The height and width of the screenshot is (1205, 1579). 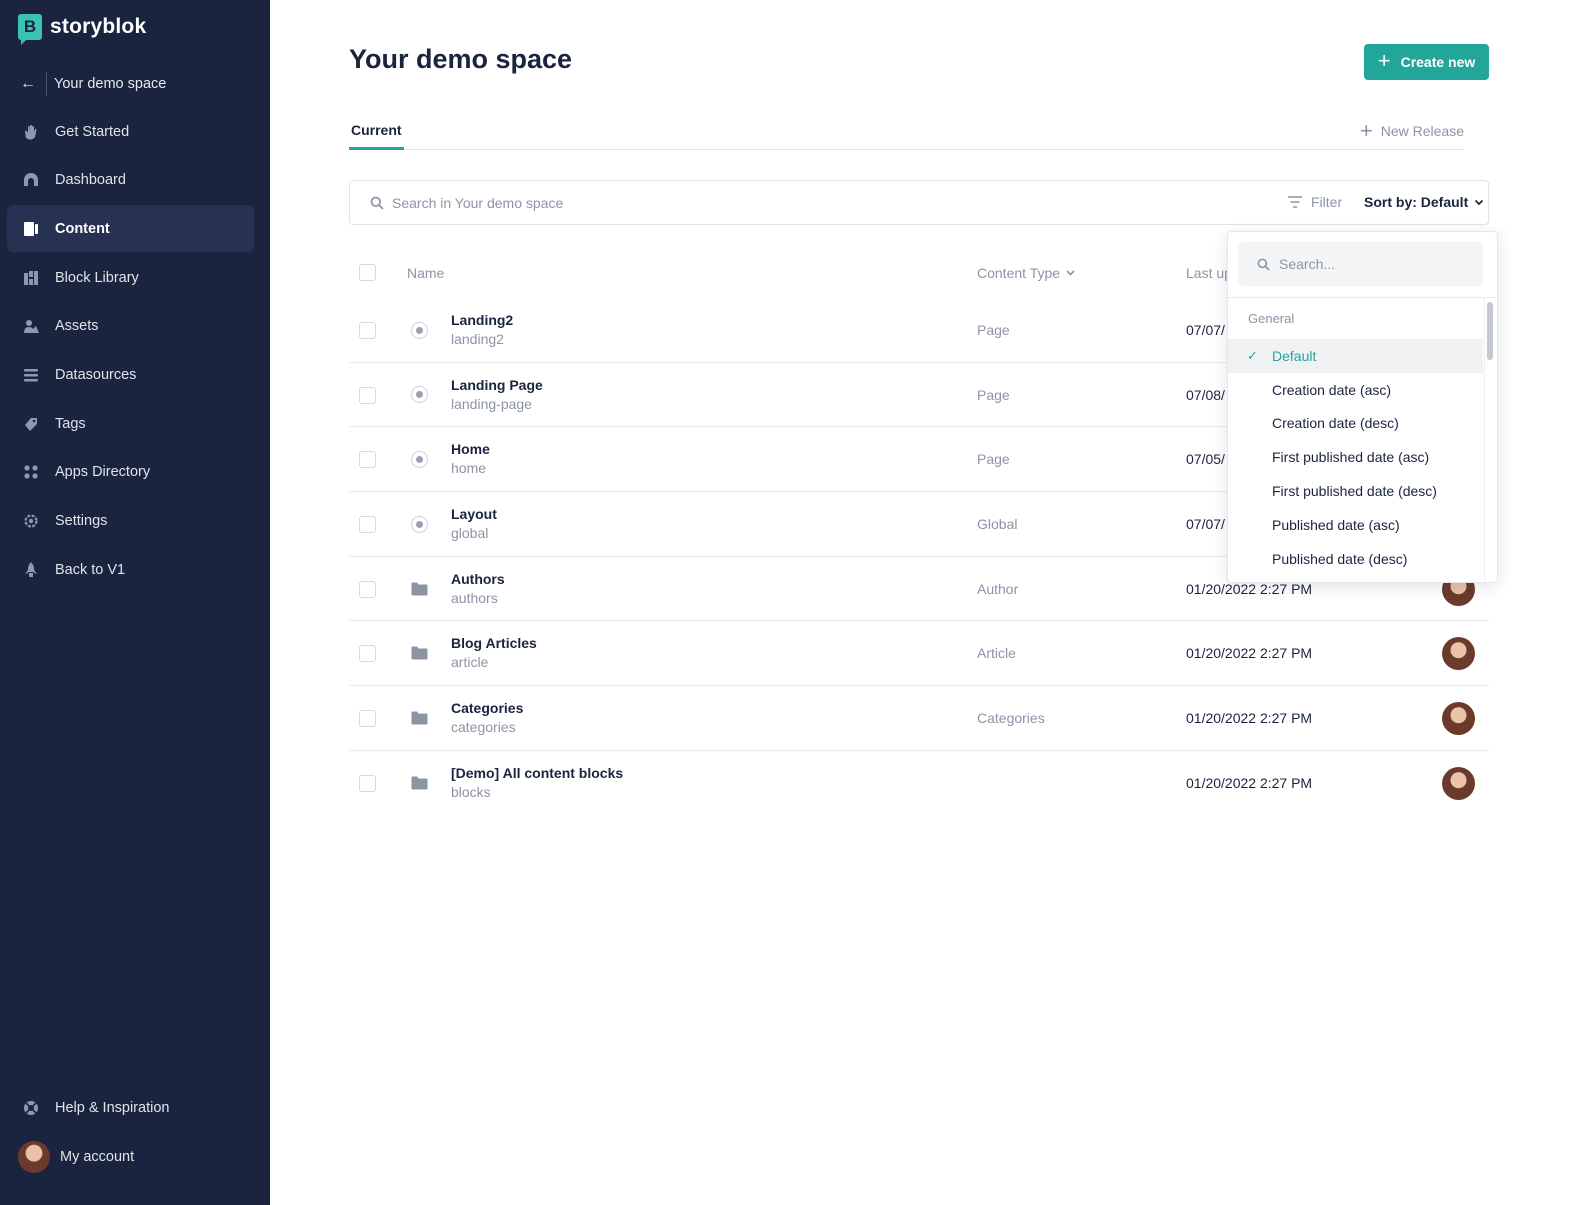 I want to click on sidebar-item-label: Block Library, so click(x=97, y=277).